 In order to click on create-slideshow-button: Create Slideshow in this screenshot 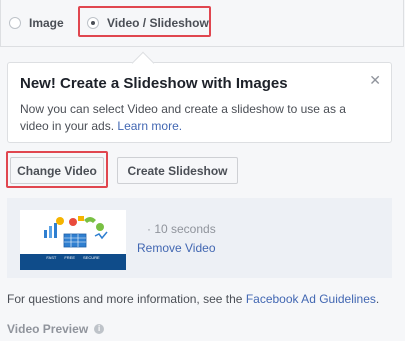, I will do `click(177, 170)`.